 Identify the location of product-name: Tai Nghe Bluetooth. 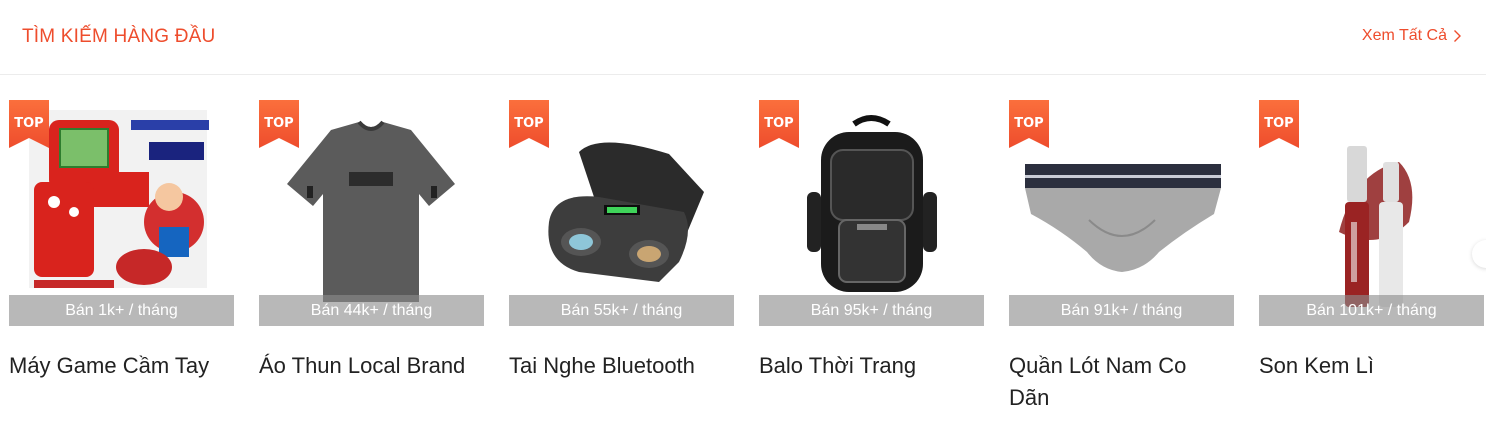
(602, 365).